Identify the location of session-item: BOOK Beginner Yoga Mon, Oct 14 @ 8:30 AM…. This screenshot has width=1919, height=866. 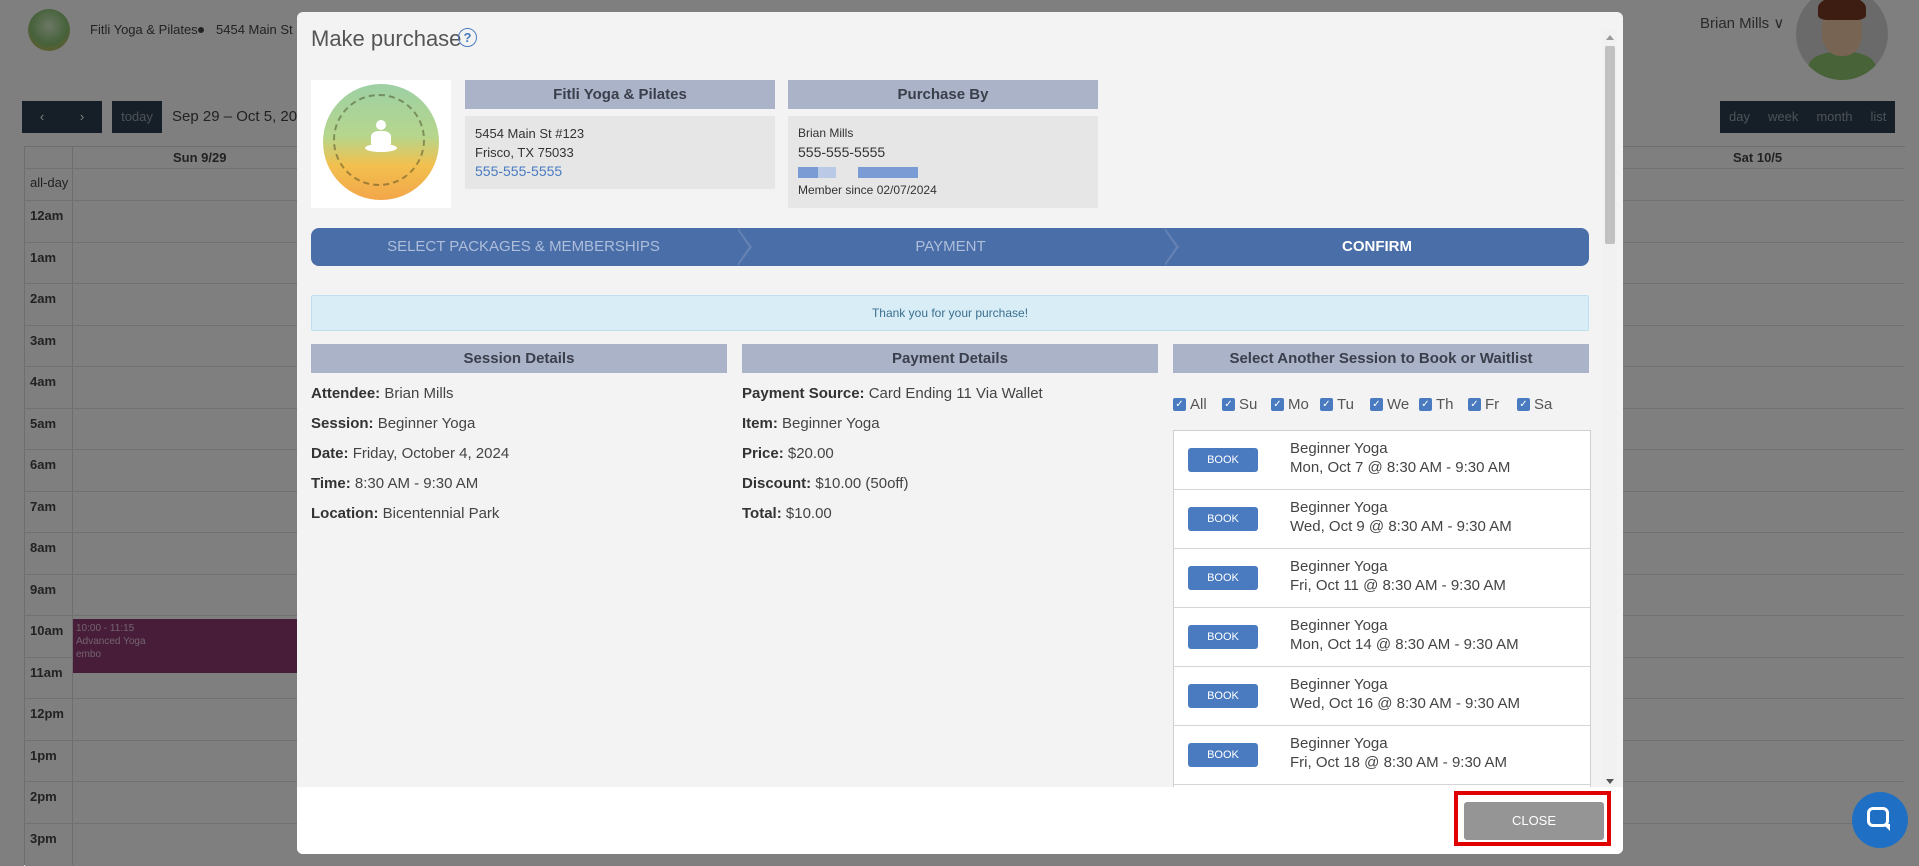
(1382, 637).